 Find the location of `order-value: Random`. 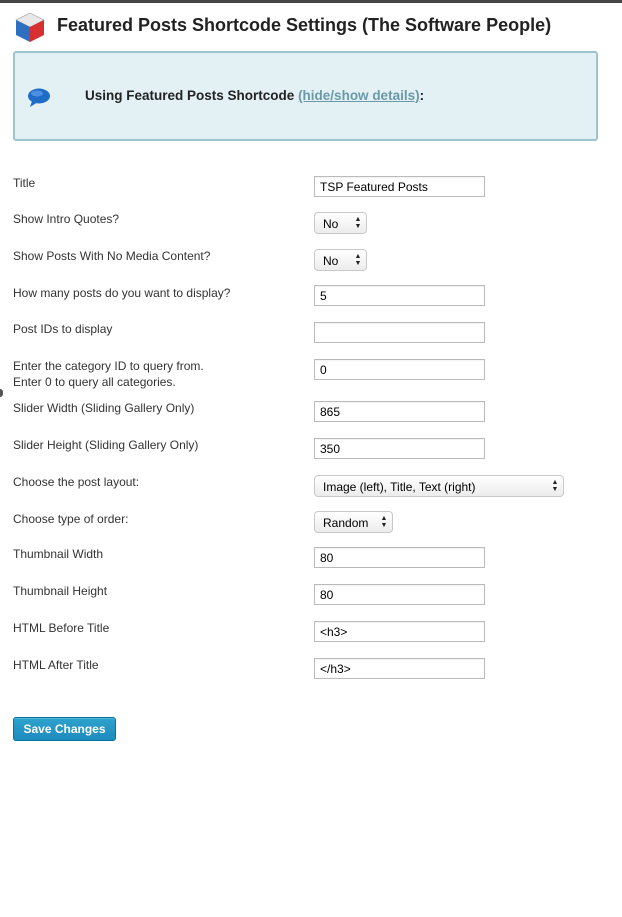

order-value: Random is located at coordinates (346, 523).